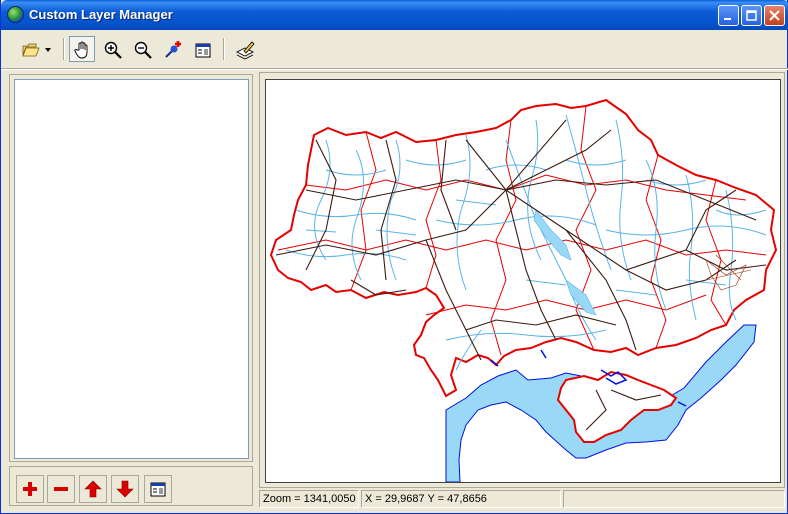 The width and height of the screenshot is (788, 514). I want to click on folder-open-icon, so click(31, 50).